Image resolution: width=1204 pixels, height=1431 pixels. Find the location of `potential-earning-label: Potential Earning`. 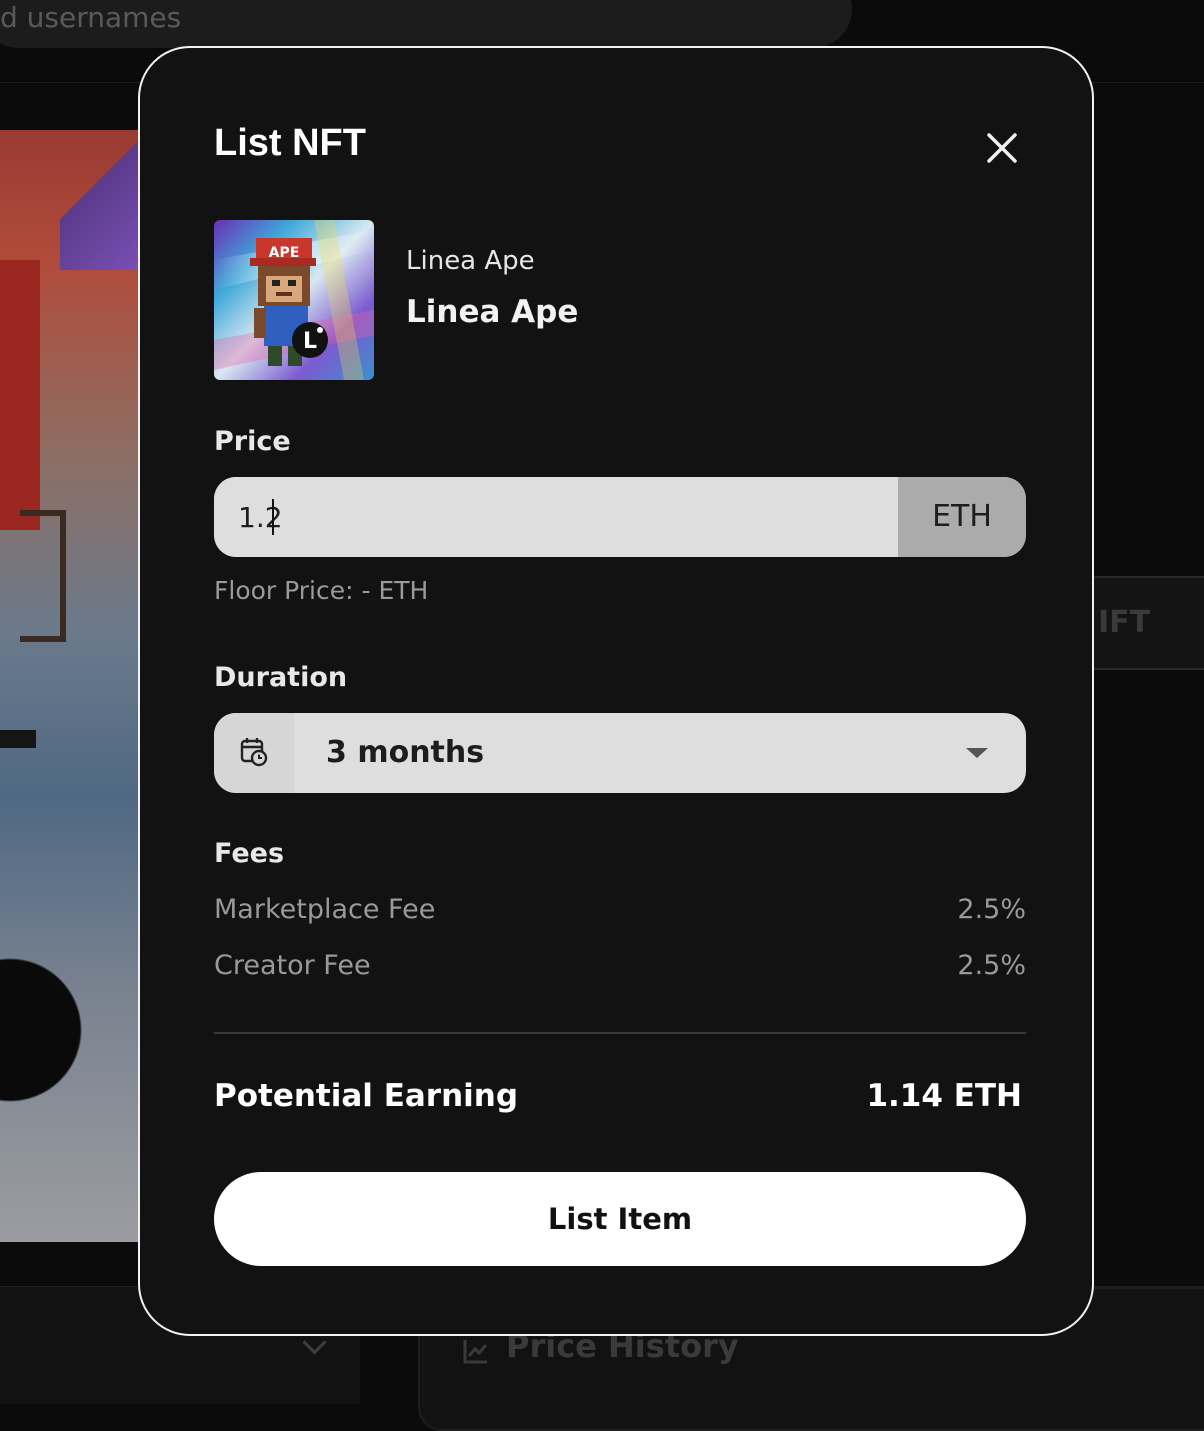

potential-earning-label: Potential Earning is located at coordinates (366, 1096).